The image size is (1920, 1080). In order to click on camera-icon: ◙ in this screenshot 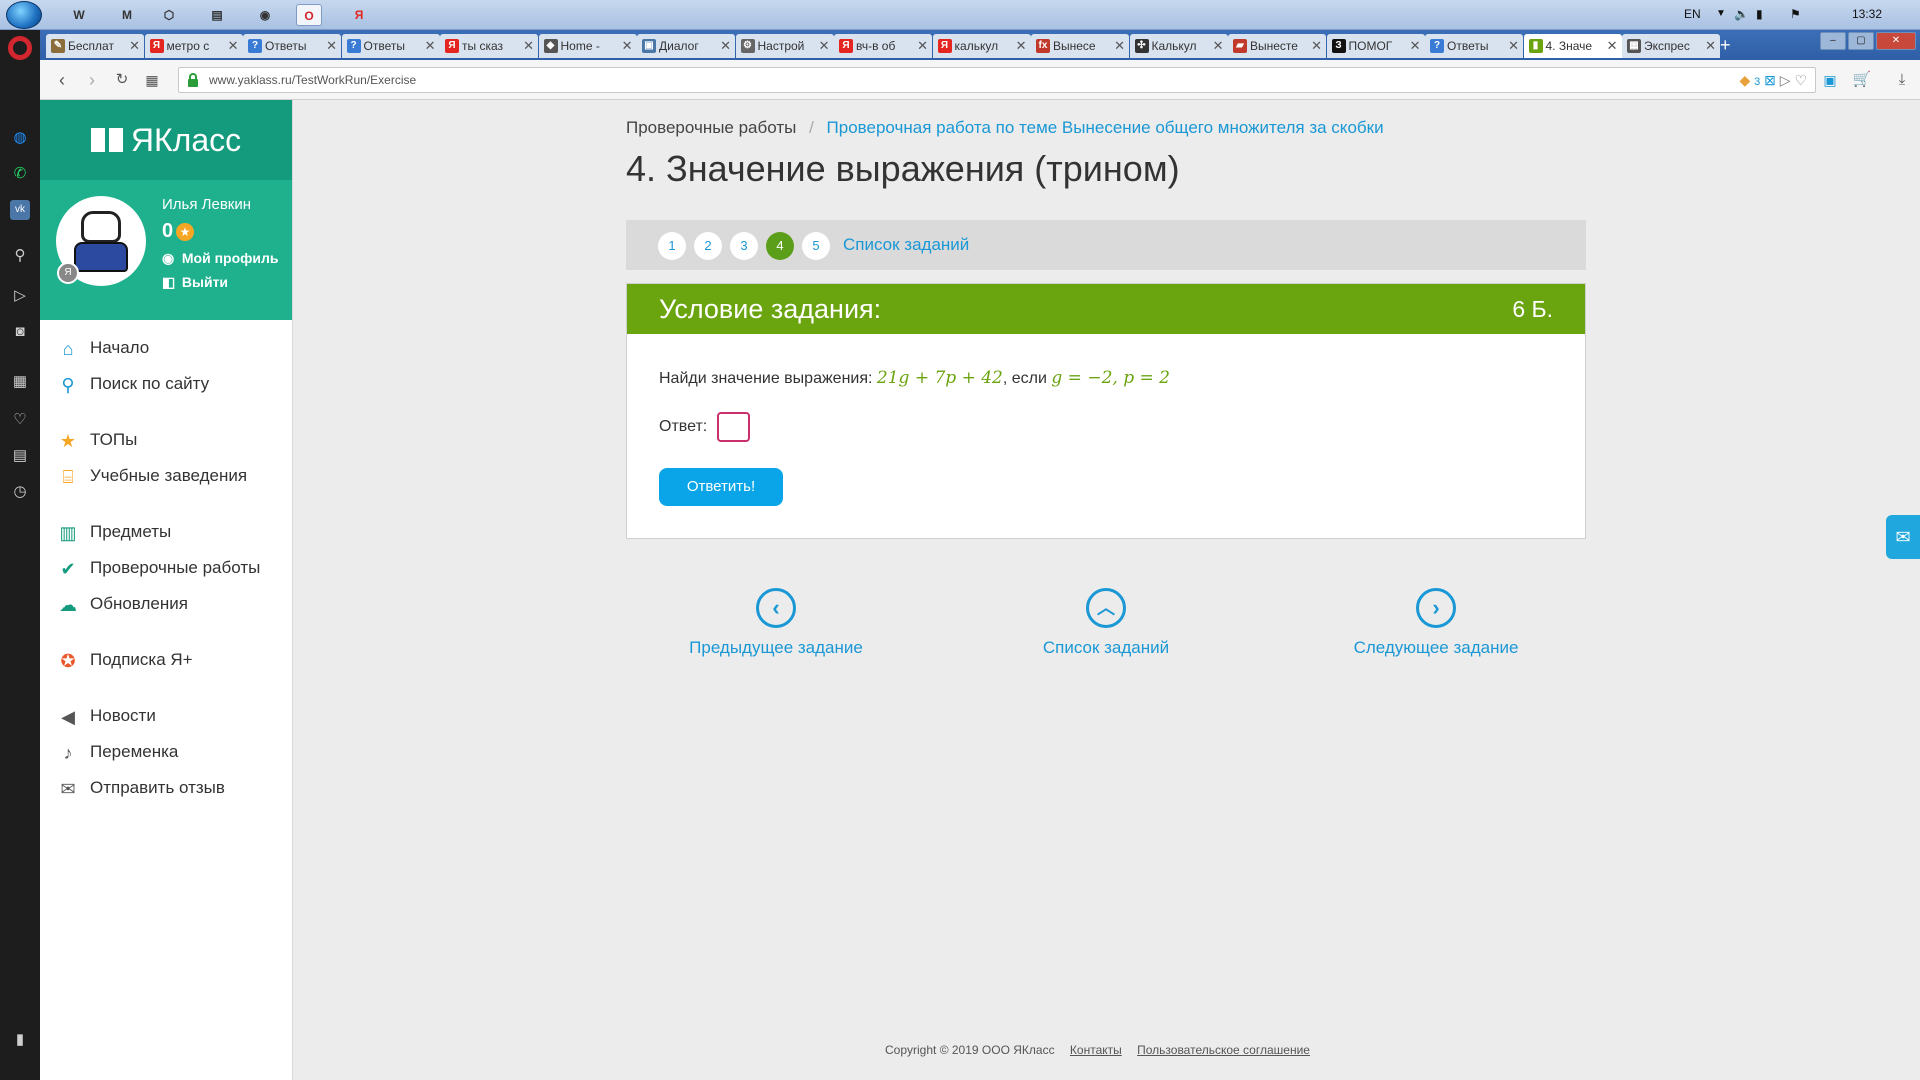, I will do `click(20, 332)`.